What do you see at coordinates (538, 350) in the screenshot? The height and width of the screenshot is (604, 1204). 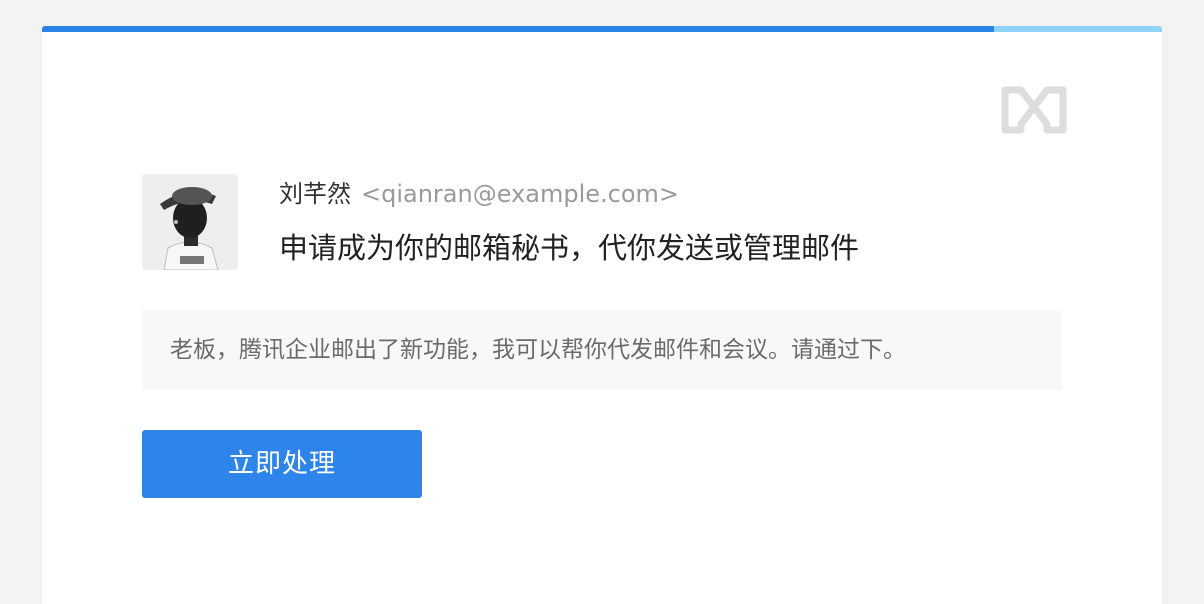 I see `message-text: 老板，腾讯企业邮出了新功能，我可以帮你代发邮件和会议。请通过下。` at bounding box center [538, 350].